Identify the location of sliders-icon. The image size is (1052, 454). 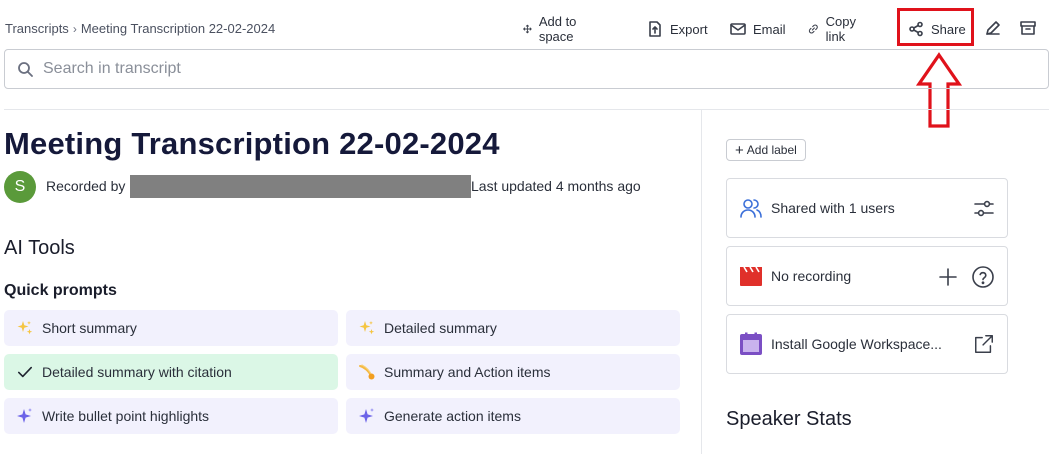
(984, 209).